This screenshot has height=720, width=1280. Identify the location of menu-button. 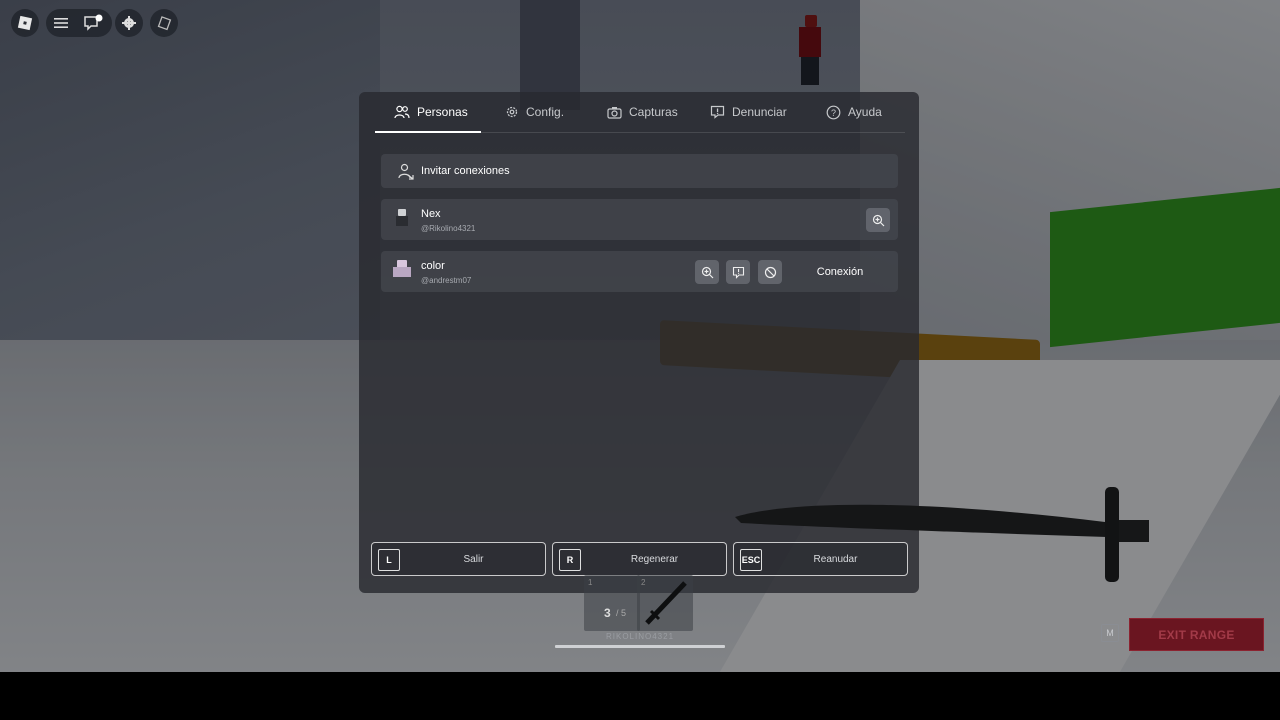
(61, 23).